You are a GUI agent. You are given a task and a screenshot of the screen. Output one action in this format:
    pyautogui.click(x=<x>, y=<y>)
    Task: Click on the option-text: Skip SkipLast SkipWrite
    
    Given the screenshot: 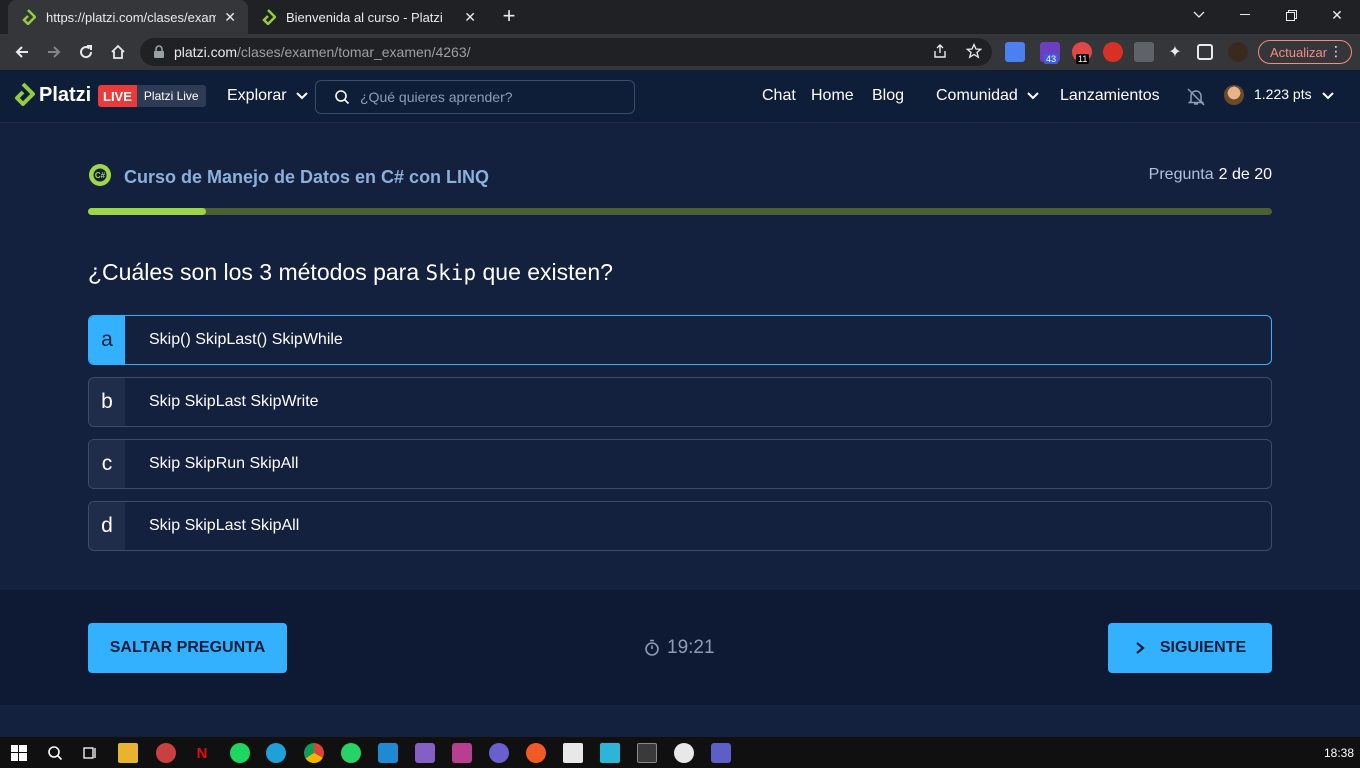 What is the action you would take?
    pyautogui.click(x=234, y=401)
    